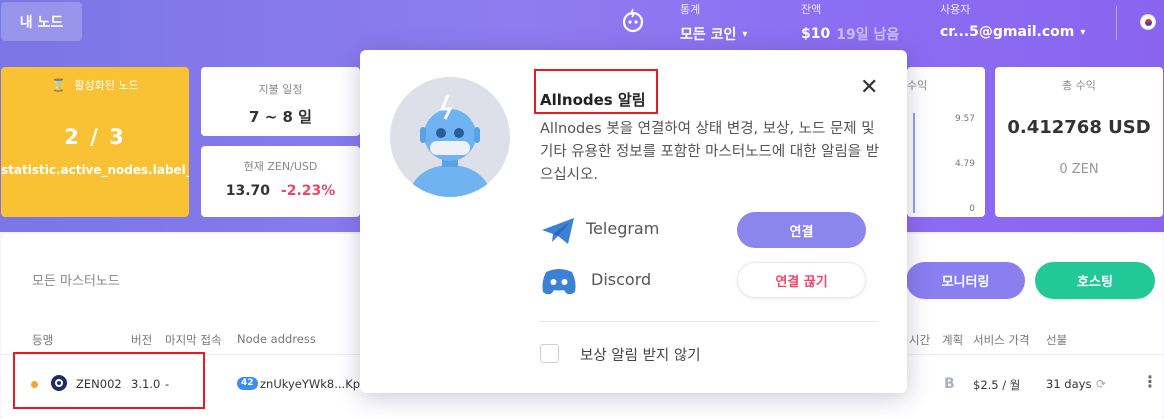 This screenshot has height=419, width=1164. What do you see at coordinates (946, 142) in the screenshot?
I see `earnings-chart-card: 수익 9.57 4.79 0` at bounding box center [946, 142].